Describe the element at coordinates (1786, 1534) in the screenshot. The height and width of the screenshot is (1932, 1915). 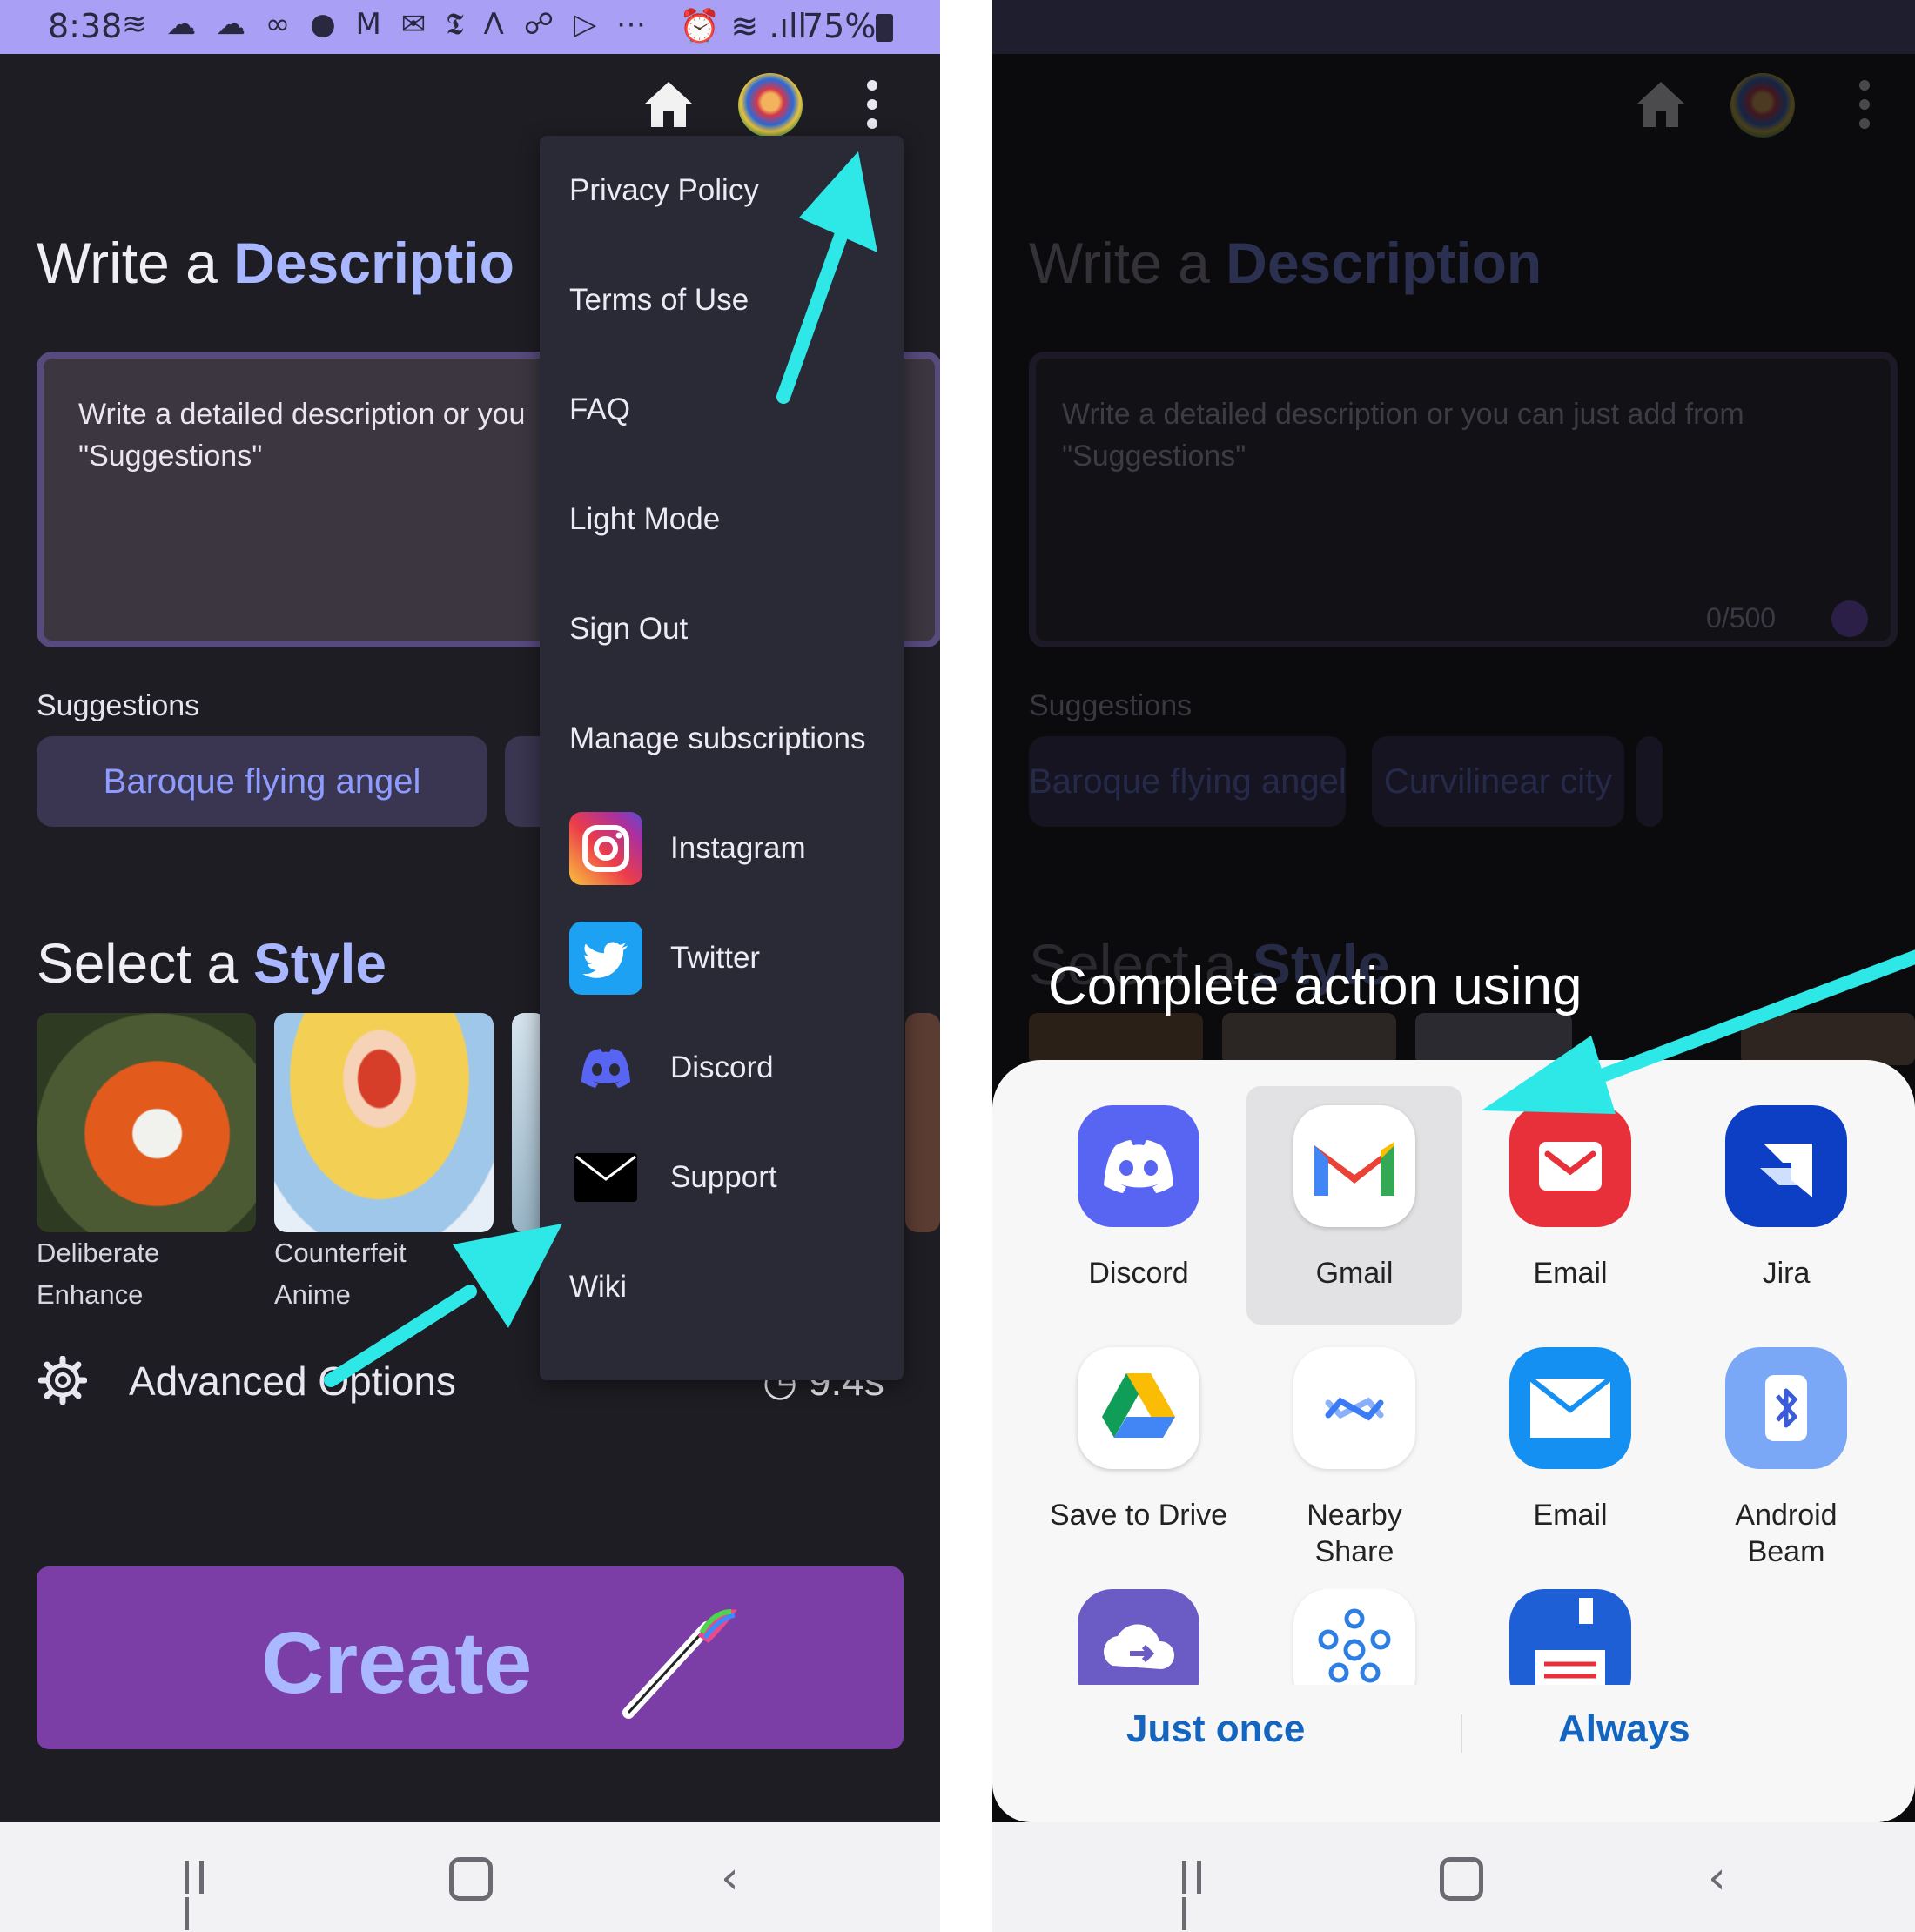
I see `app-label: Android Beam` at that location.